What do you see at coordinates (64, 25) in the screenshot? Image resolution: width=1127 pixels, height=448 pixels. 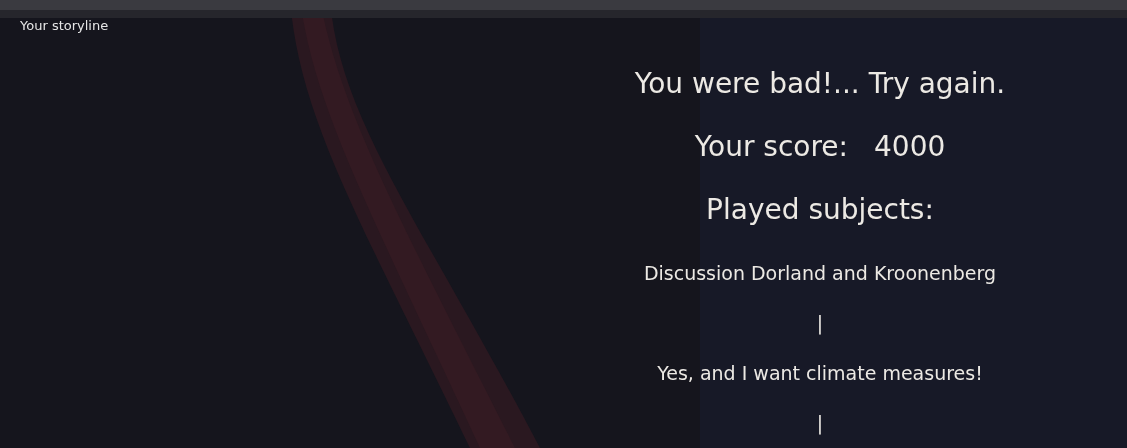 I see `header-title: Your storyline` at bounding box center [64, 25].